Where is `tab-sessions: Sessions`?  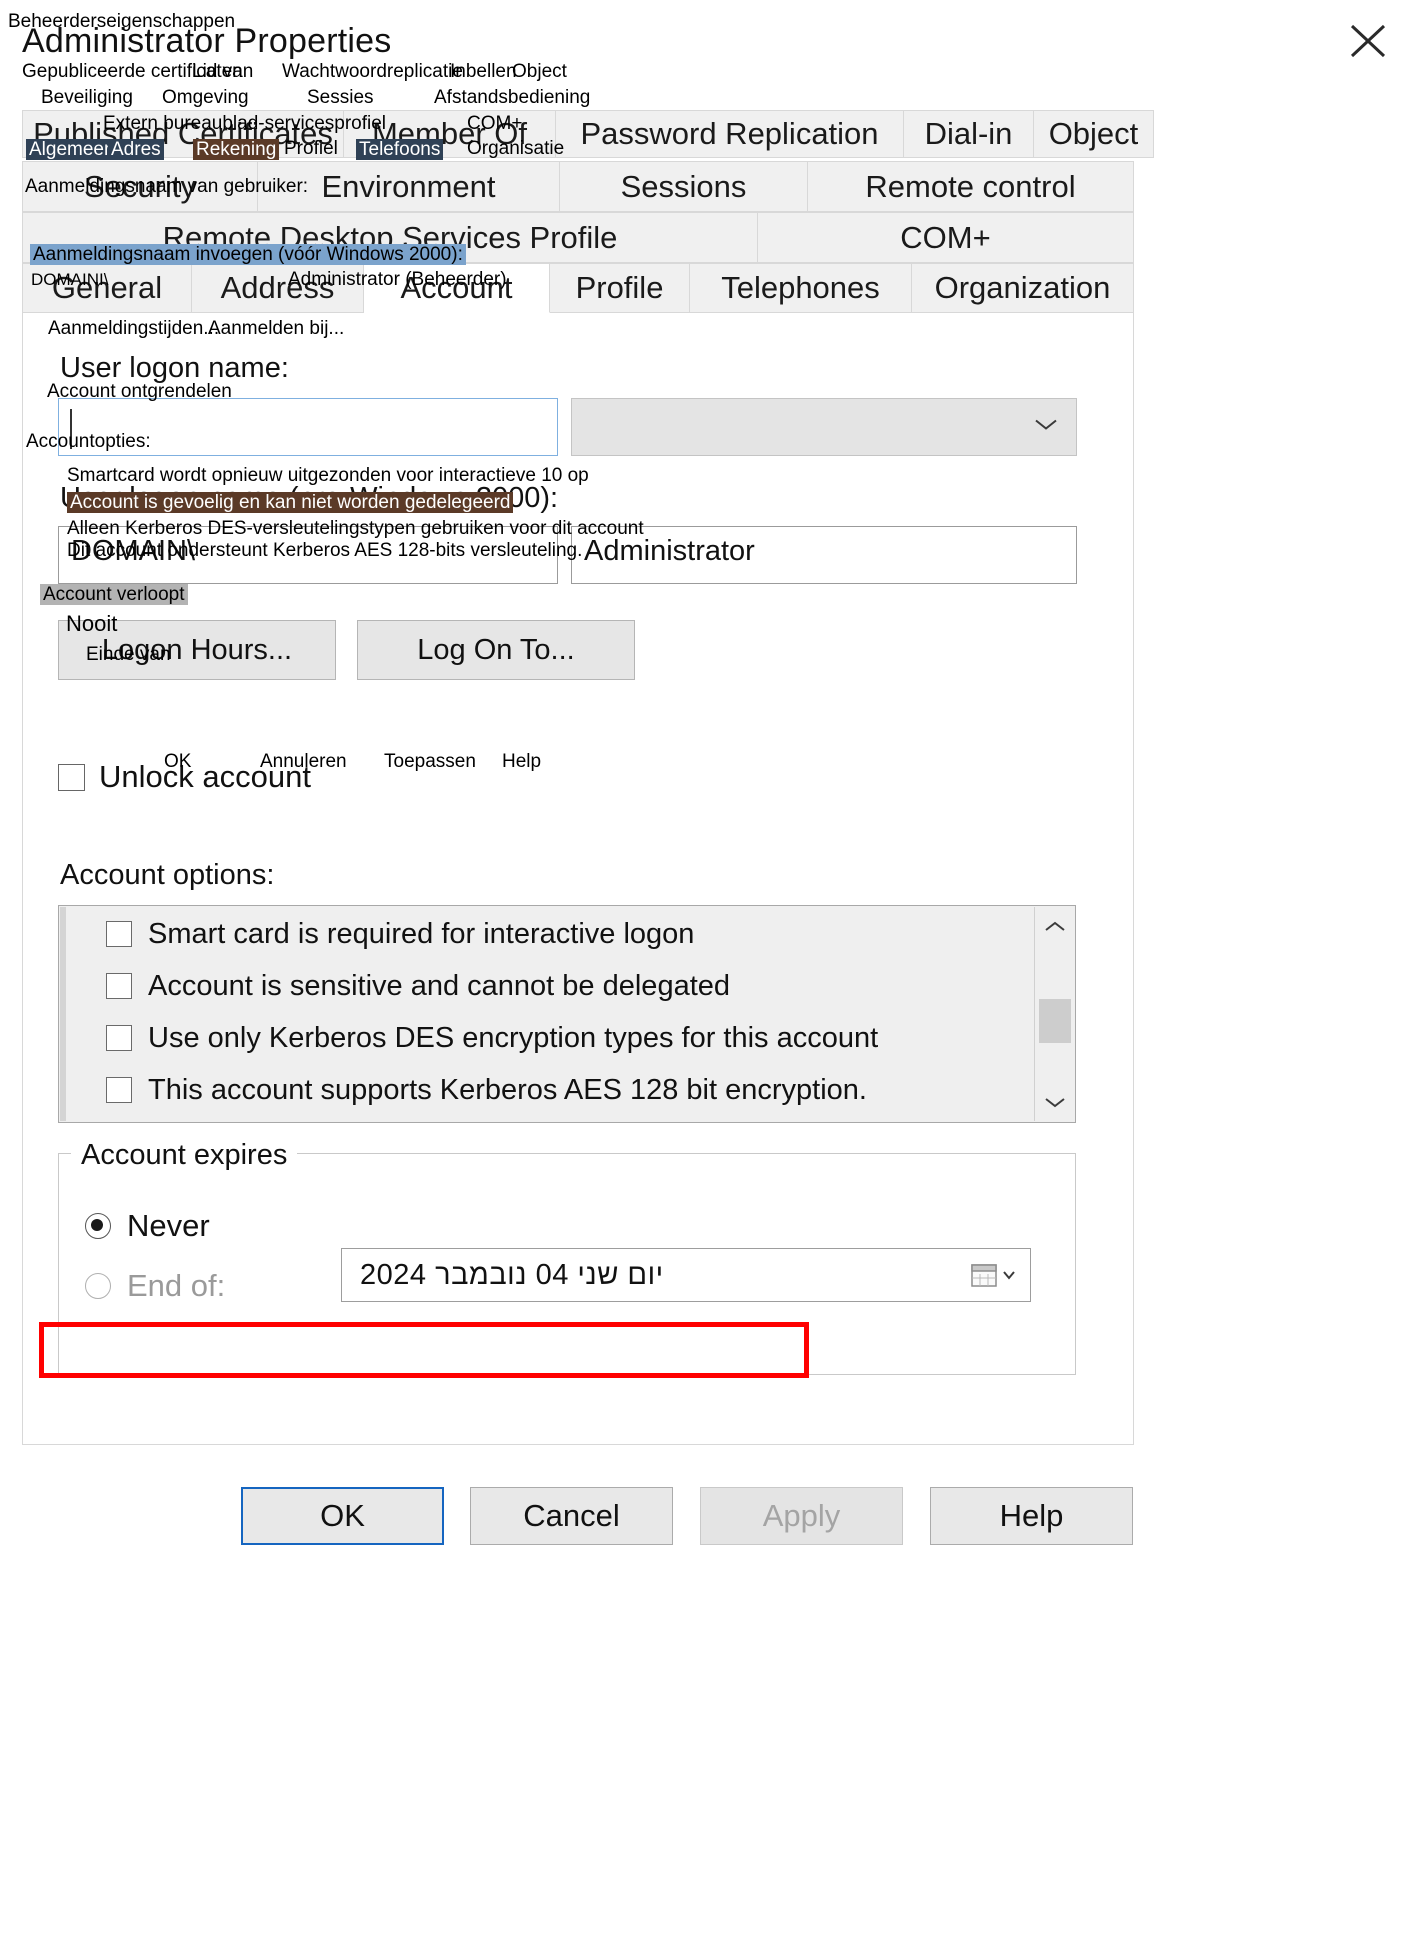 tab-sessions: Sessions is located at coordinates (684, 186).